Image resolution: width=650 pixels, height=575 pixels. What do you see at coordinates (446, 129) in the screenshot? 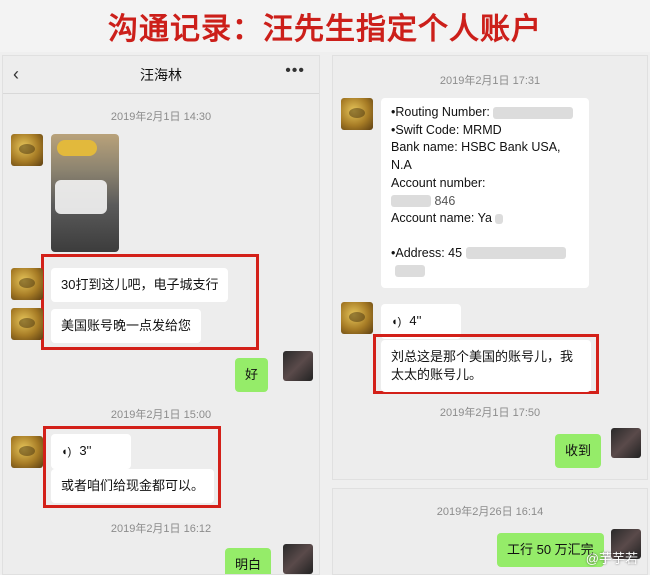
I see `swift-code: •Swift Code: MRMD` at bounding box center [446, 129].